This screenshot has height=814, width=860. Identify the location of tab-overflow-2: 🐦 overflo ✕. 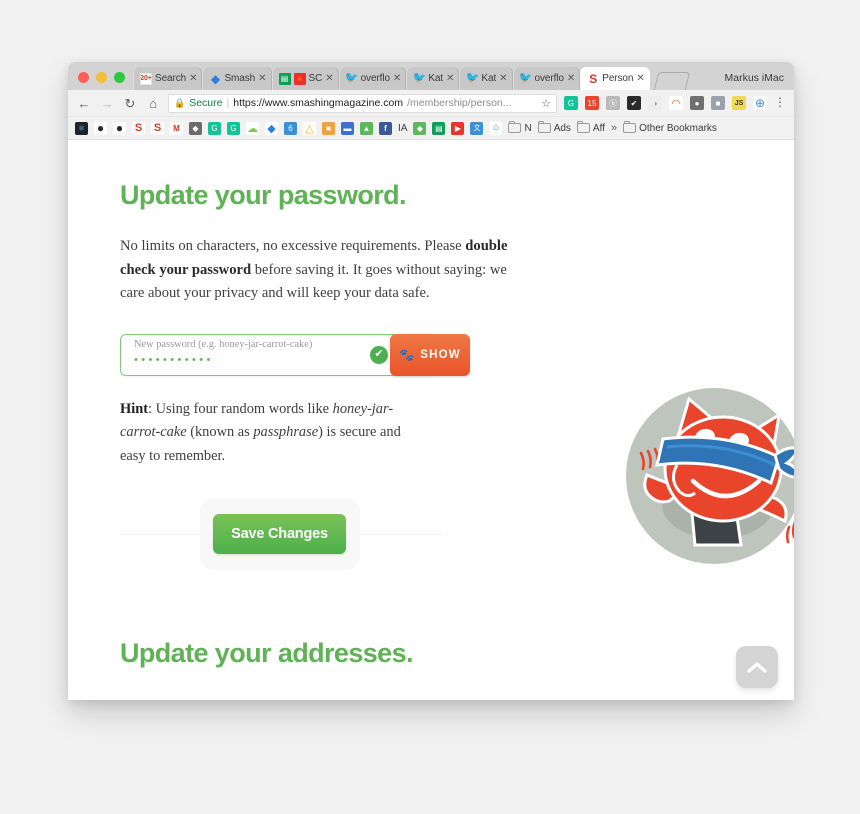
(546, 78).